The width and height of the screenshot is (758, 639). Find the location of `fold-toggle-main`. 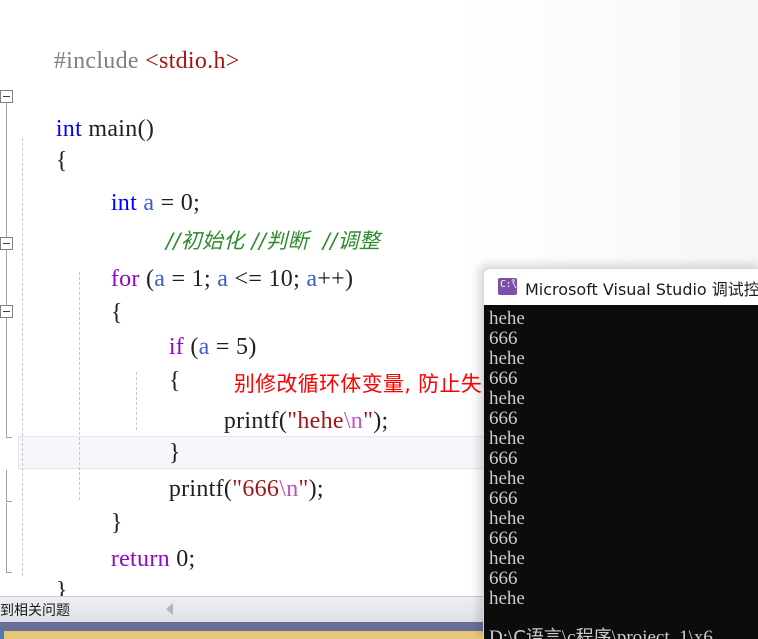

fold-toggle-main is located at coordinates (6, 96).